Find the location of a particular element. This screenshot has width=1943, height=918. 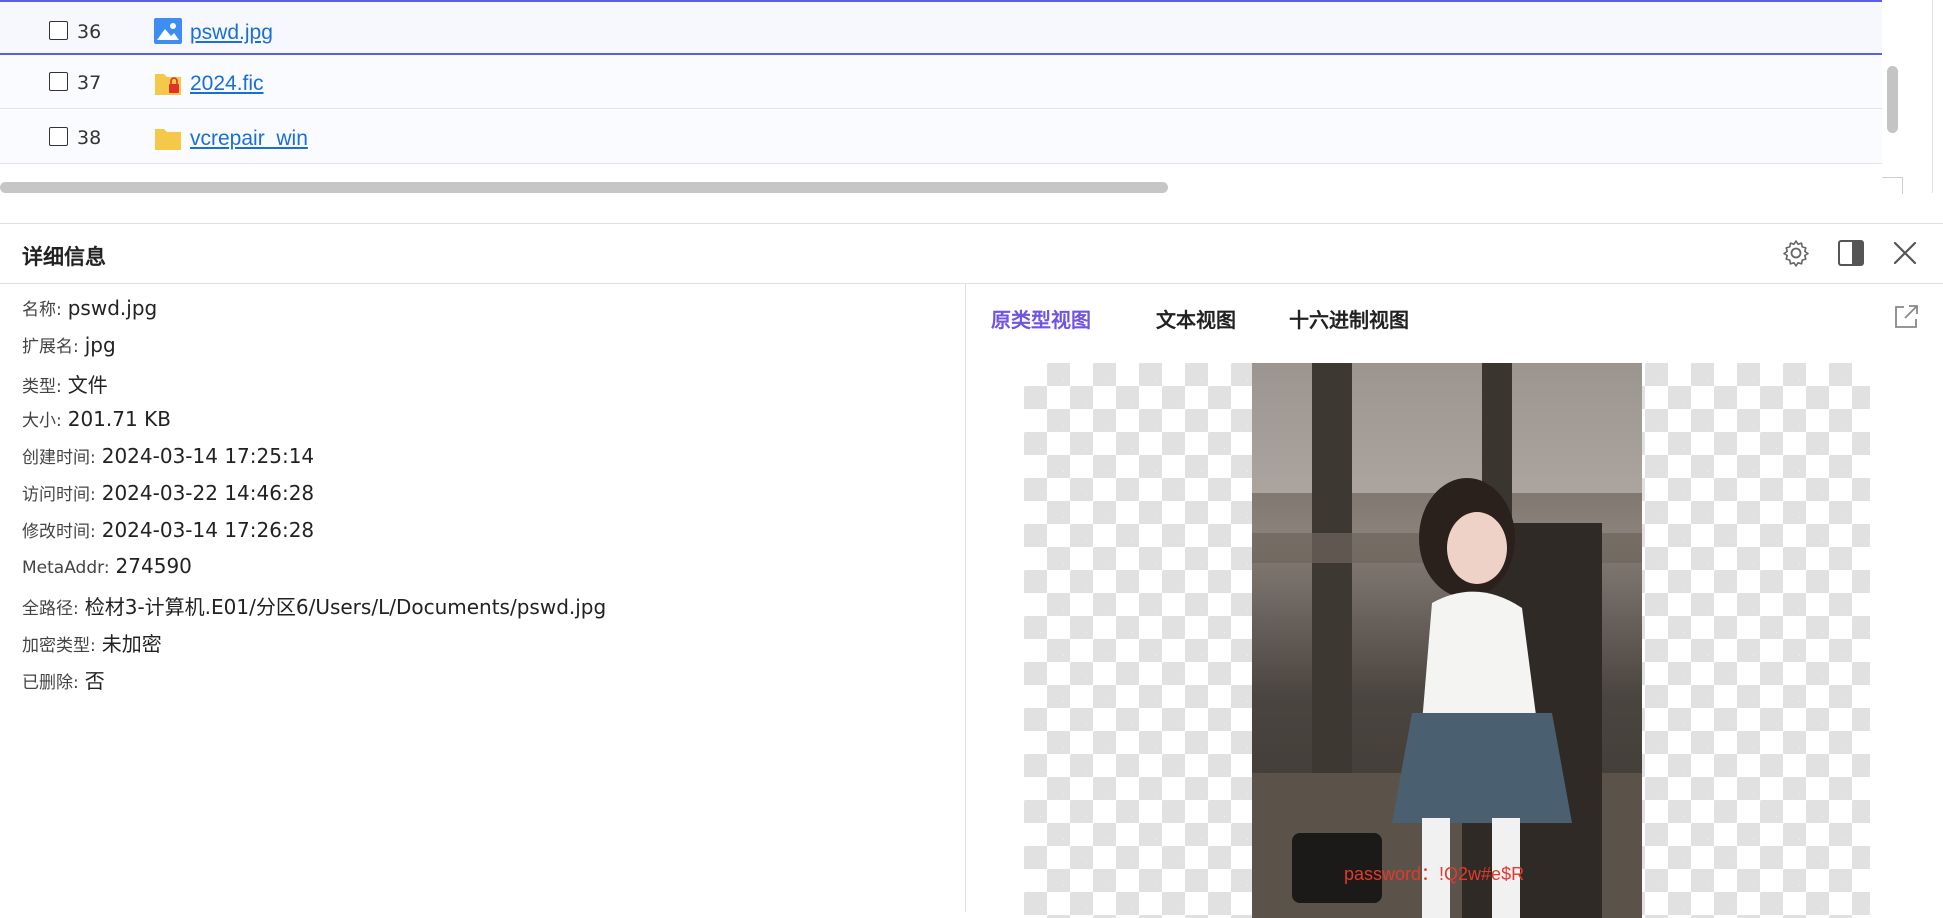

property-name: 名称: pswd.jpg is located at coordinates (89, 310).